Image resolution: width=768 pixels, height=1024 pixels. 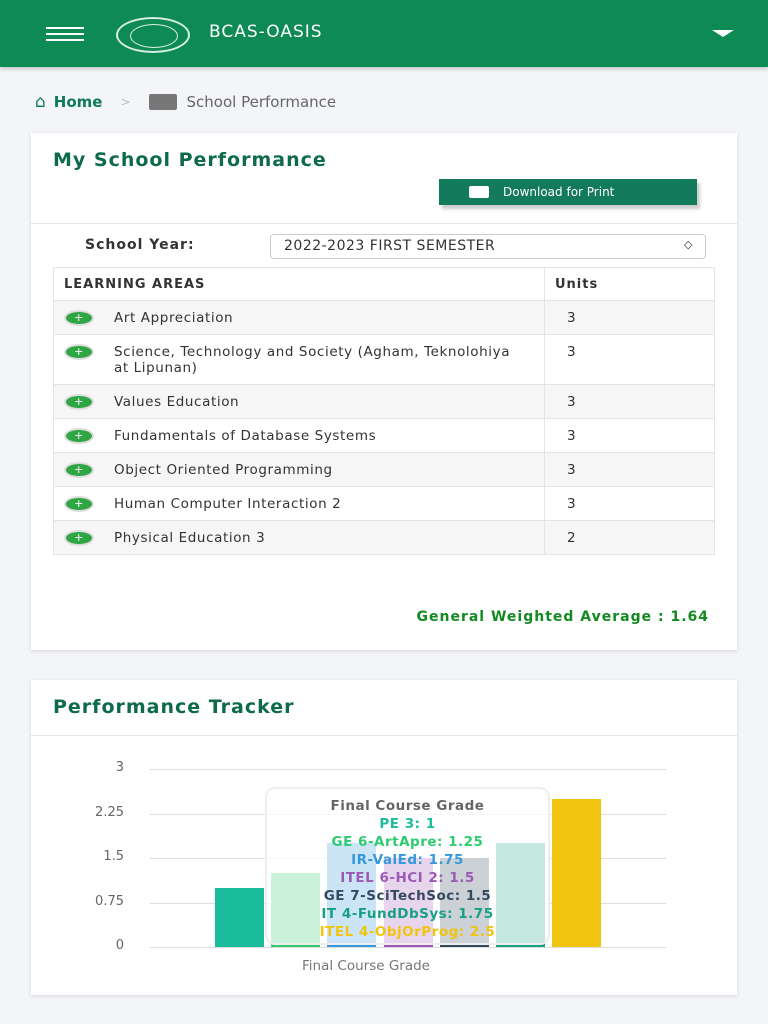 I want to click on tooltip-item: ITEL 6-HCI 2: 1.5, so click(x=407, y=878).